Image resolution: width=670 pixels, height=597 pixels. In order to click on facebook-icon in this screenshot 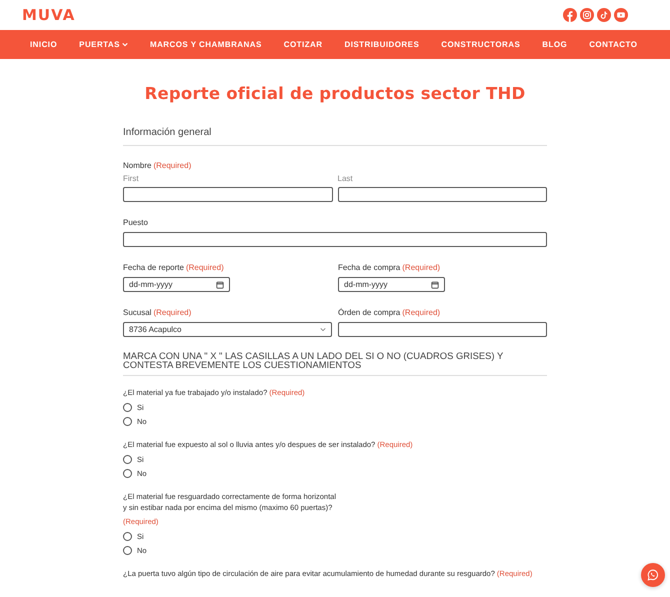, I will do `click(570, 15)`.